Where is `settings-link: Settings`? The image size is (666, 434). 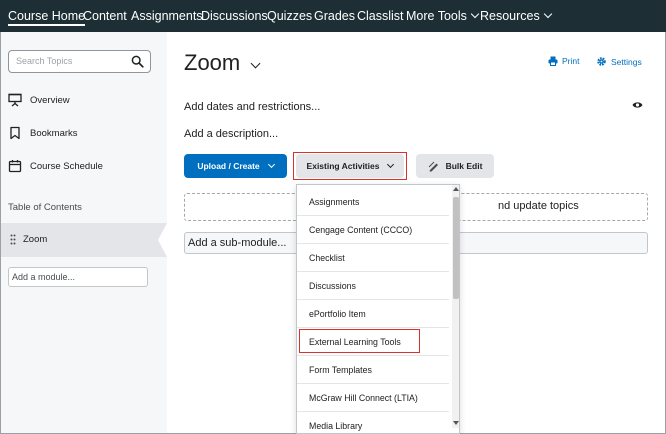 settings-link: Settings is located at coordinates (619, 61).